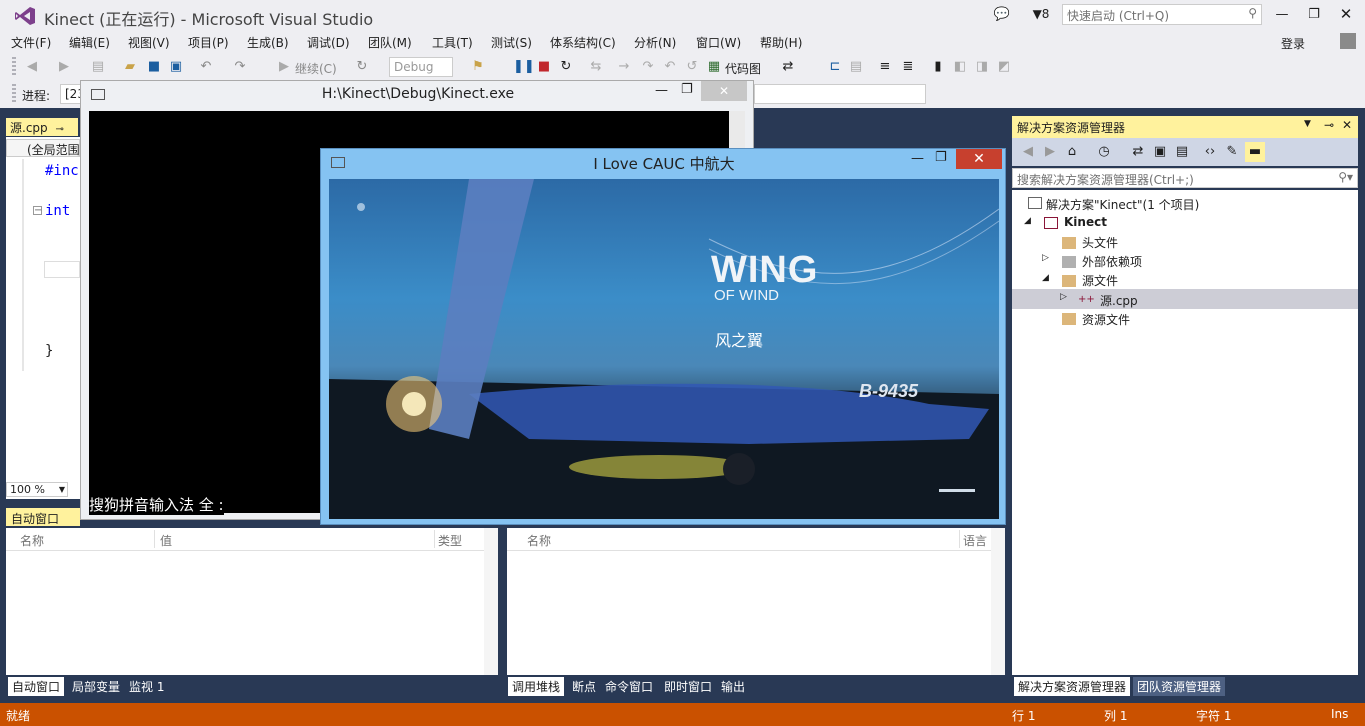 This screenshot has height=726, width=1365. I want to click on graphics-minimize-button: —, so click(917, 158).